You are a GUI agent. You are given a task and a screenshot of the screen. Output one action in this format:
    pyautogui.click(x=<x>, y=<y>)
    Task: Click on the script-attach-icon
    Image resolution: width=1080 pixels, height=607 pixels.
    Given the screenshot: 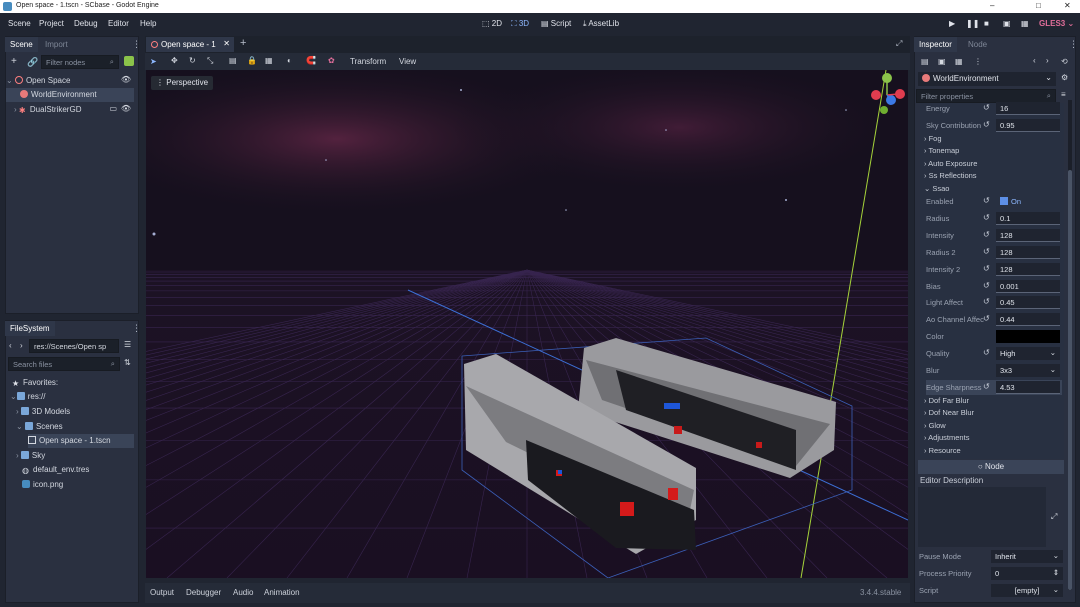 What is the action you would take?
    pyautogui.click(x=129, y=61)
    